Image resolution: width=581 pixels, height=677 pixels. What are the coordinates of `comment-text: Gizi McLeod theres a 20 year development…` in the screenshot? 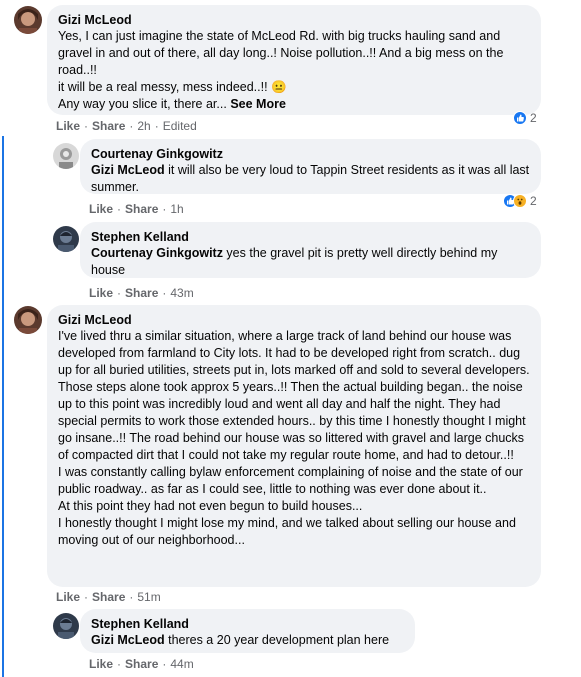 It's located at (247, 640).